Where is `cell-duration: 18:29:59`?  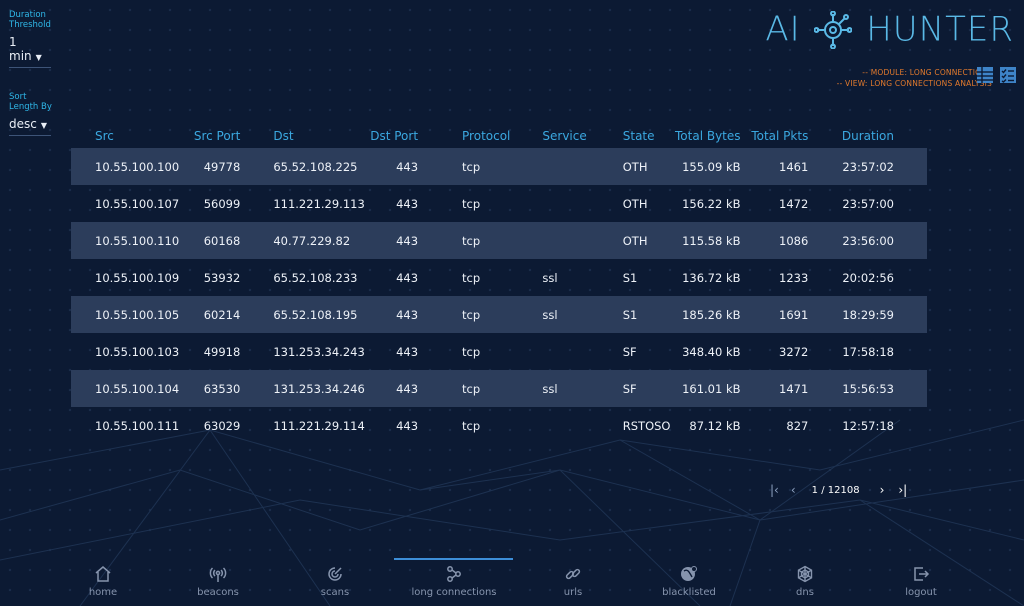
cell-duration: 18:29:59 is located at coordinates (871, 314).